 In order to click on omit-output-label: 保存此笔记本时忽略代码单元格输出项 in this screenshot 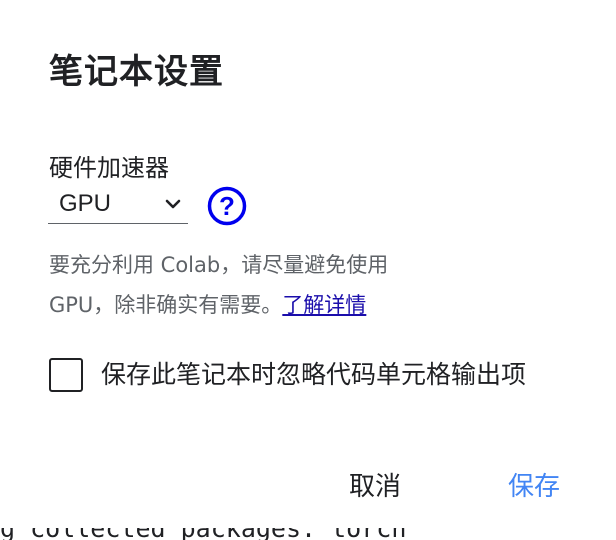, I will do `click(313, 375)`.